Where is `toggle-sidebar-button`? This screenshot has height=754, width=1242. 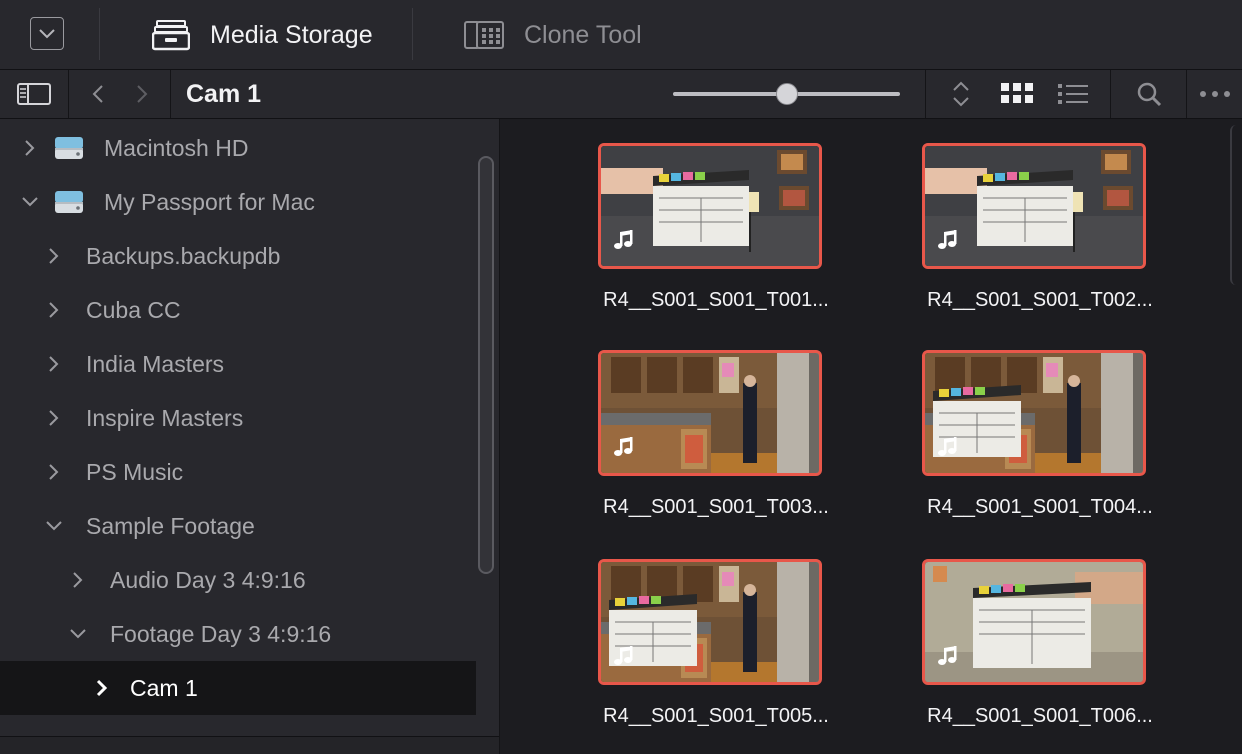 toggle-sidebar-button is located at coordinates (34, 94).